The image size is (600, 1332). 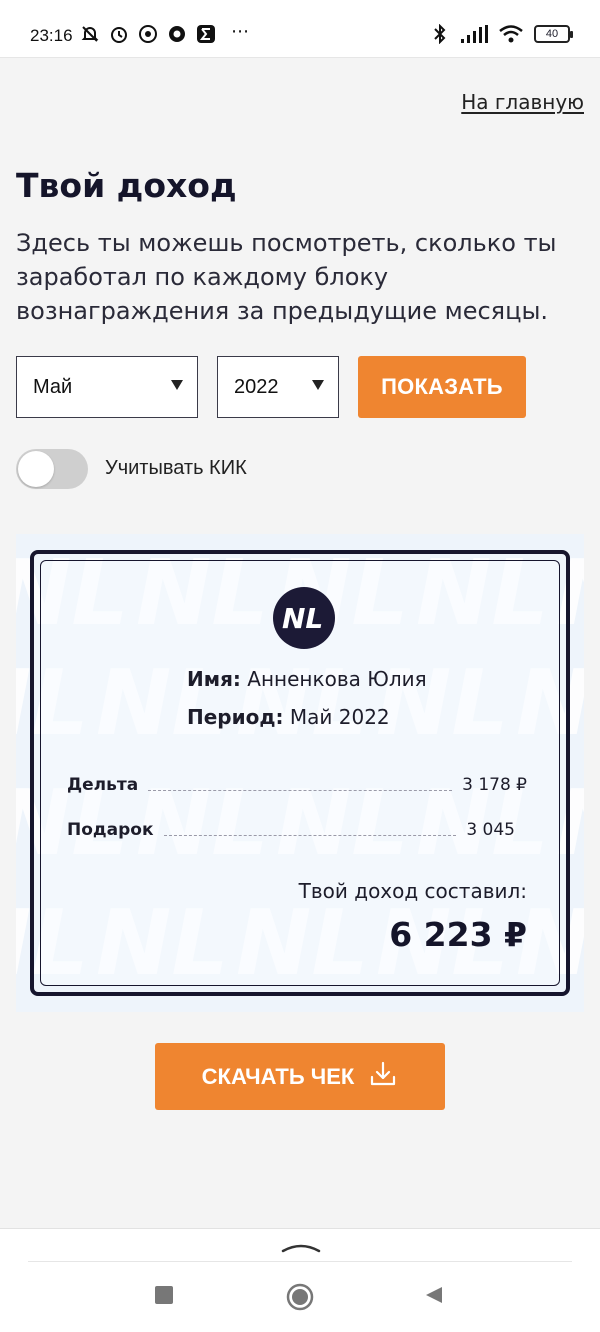 I want to click on receipt-row: Подарок 3 045, so click(x=297, y=827).